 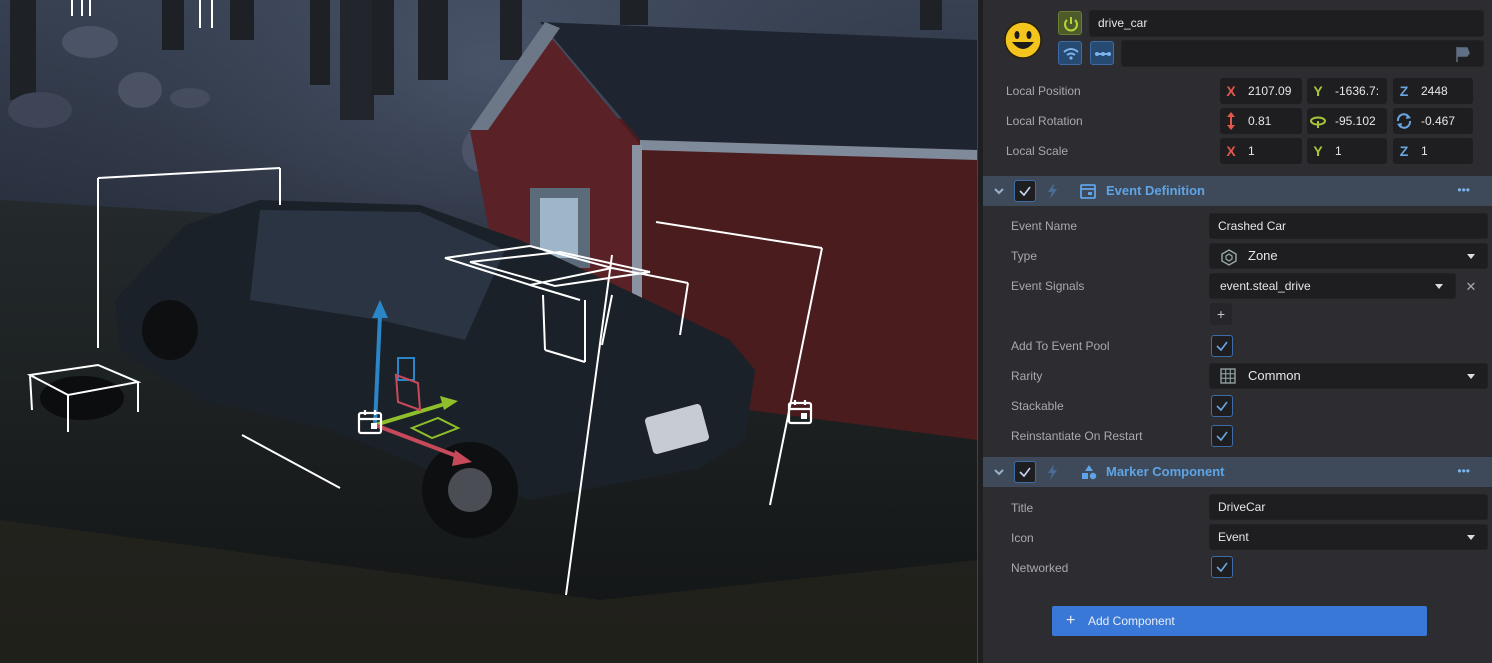 I want to click on marker-title-label: Title, so click(x=1022, y=508).